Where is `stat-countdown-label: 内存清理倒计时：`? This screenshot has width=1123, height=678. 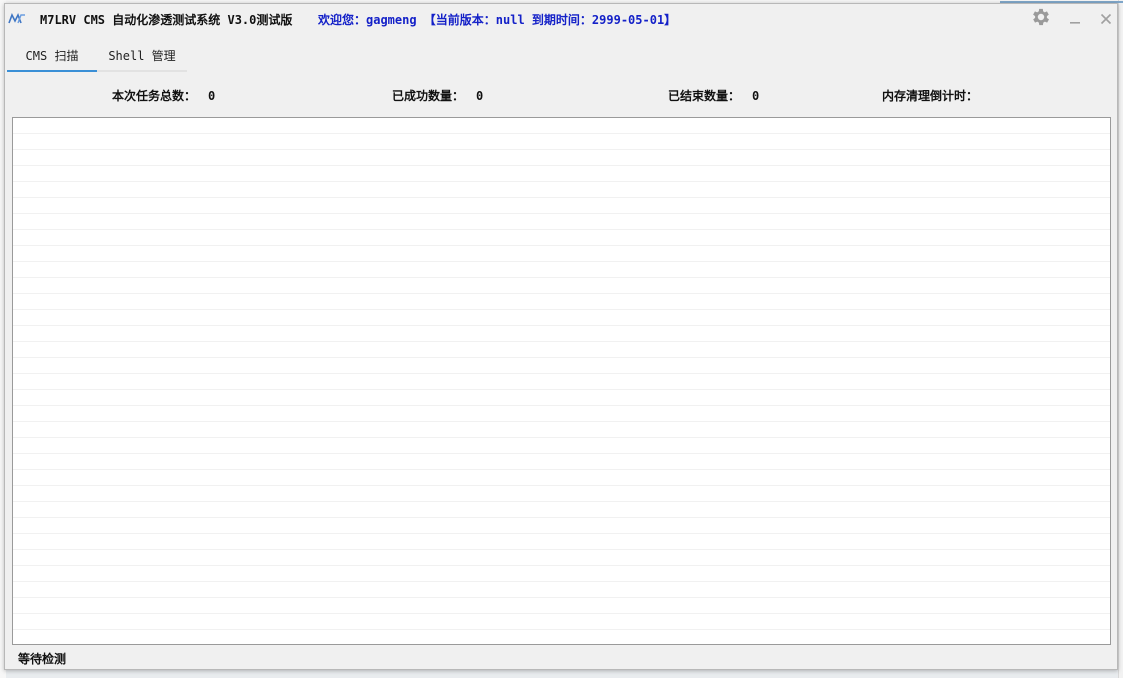 stat-countdown-label: 内存清理倒计时： is located at coordinates (930, 96).